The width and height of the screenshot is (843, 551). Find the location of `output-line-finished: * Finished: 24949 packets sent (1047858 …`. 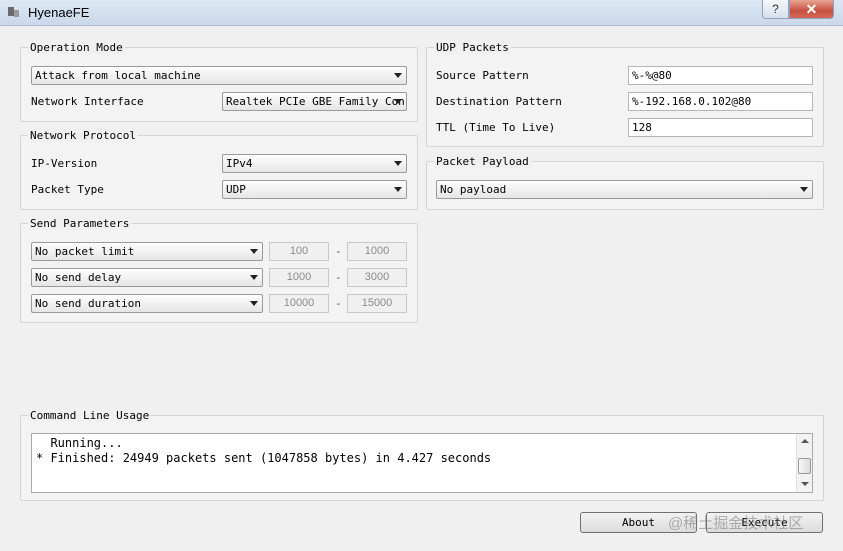

output-line-finished: * Finished: 24949 packets sent (1047858 … is located at coordinates (264, 458).